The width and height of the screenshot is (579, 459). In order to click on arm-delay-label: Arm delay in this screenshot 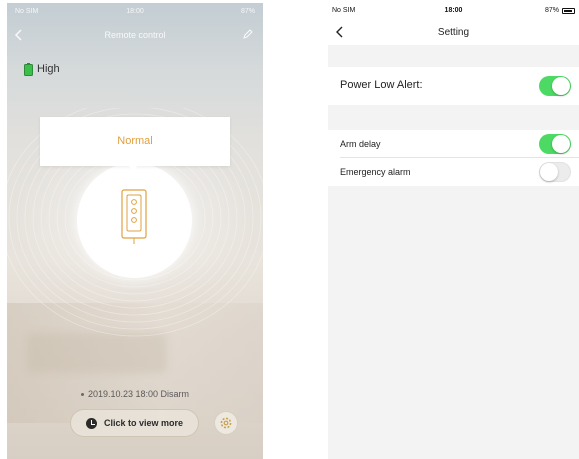, I will do `click(360, 144)`.